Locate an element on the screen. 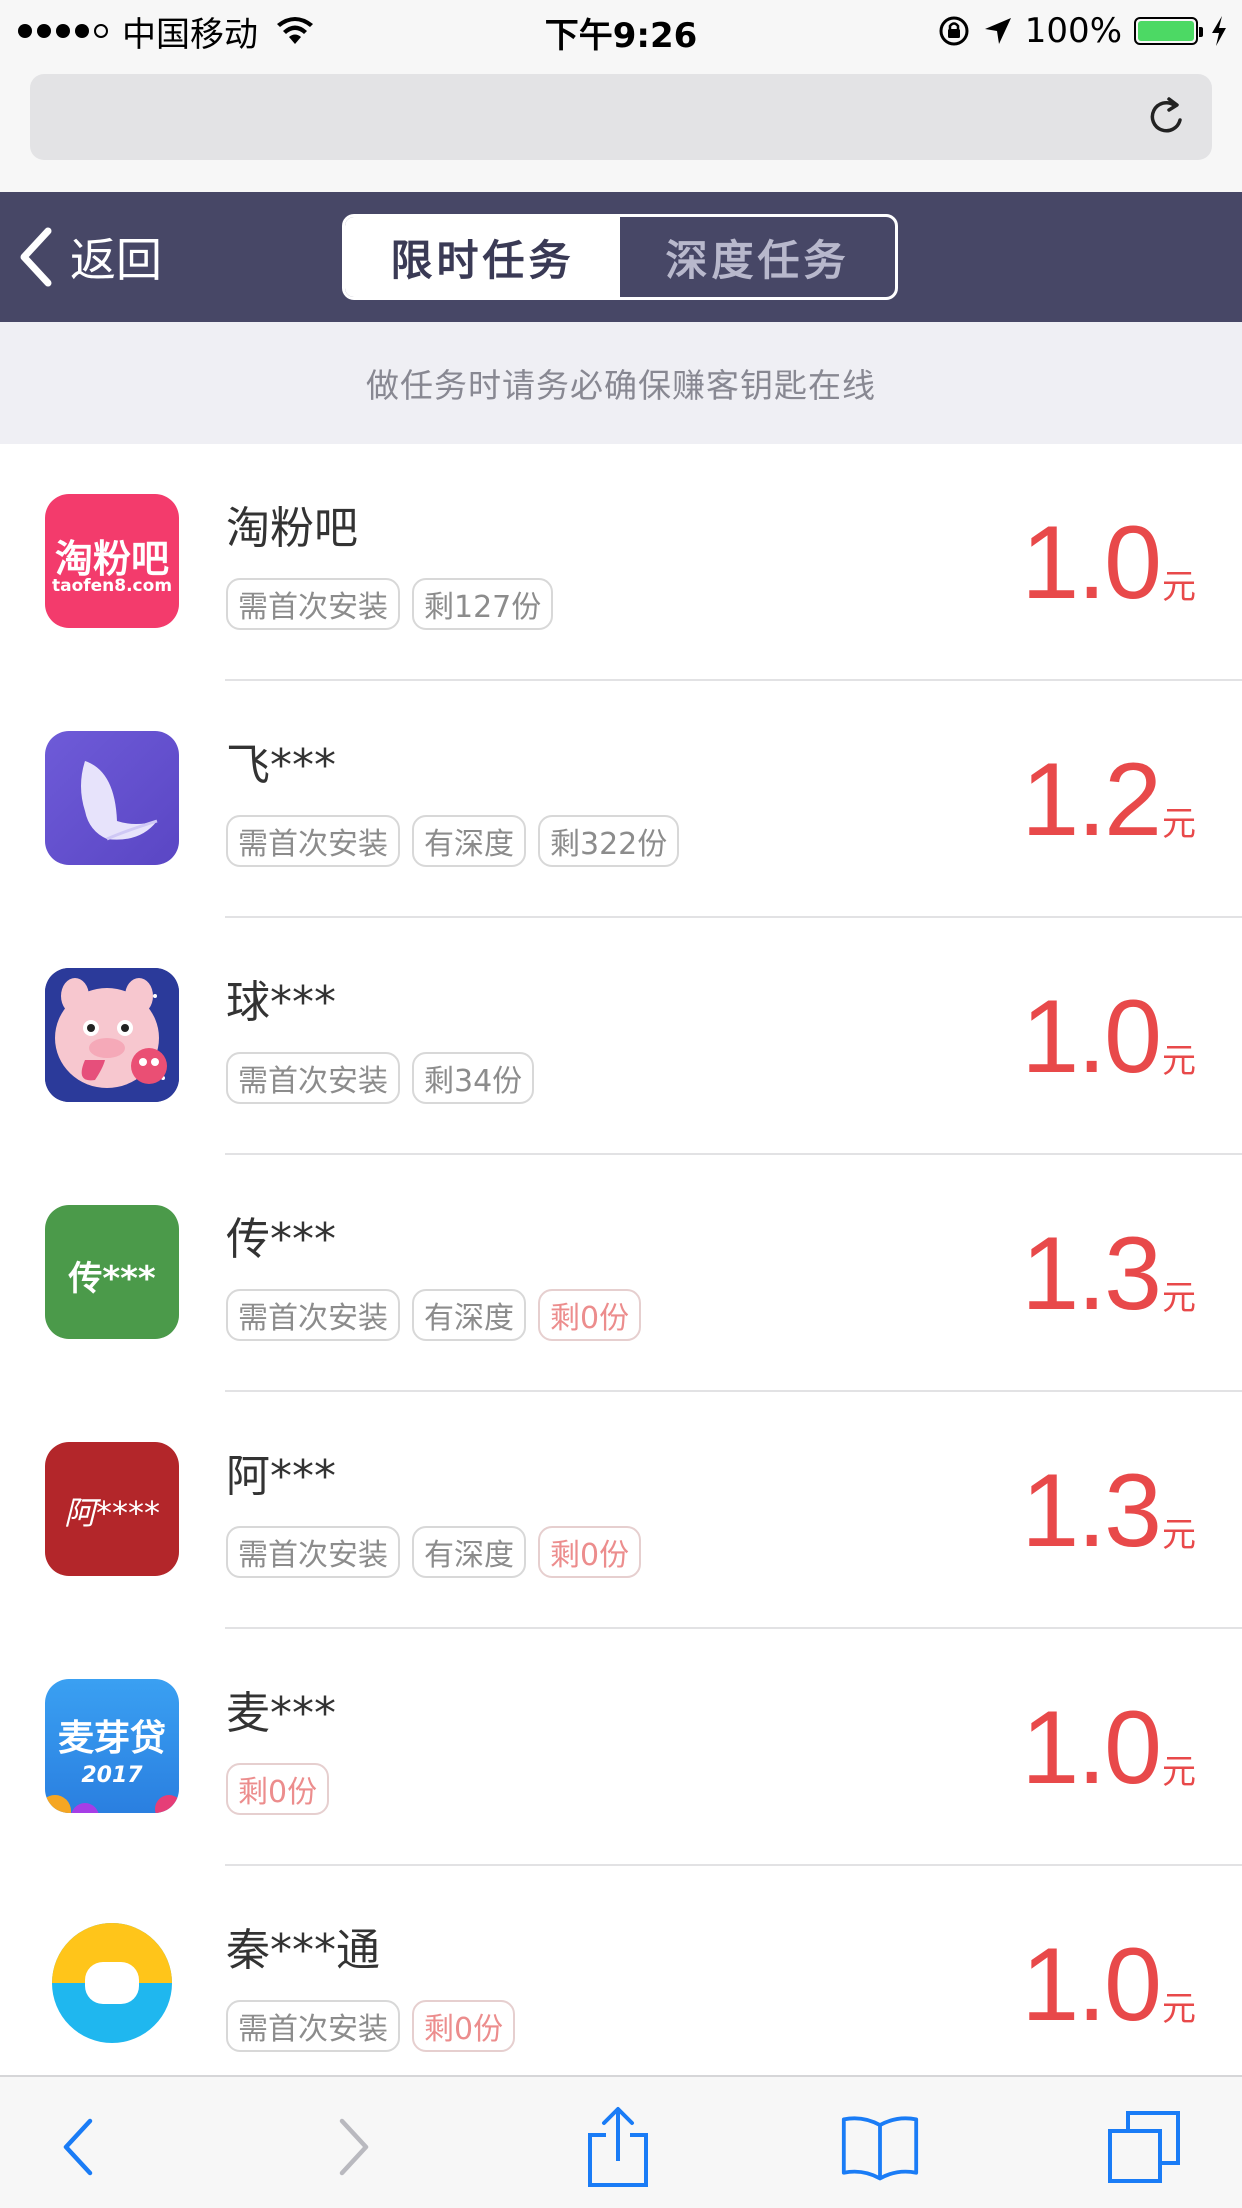  back-arrow-icon is located at coordinates (78, 2147).